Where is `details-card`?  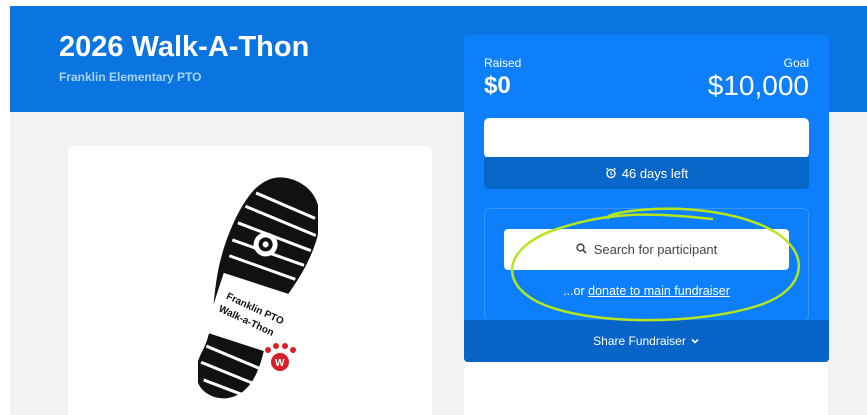 details-card is located at coordinates (646, 388).